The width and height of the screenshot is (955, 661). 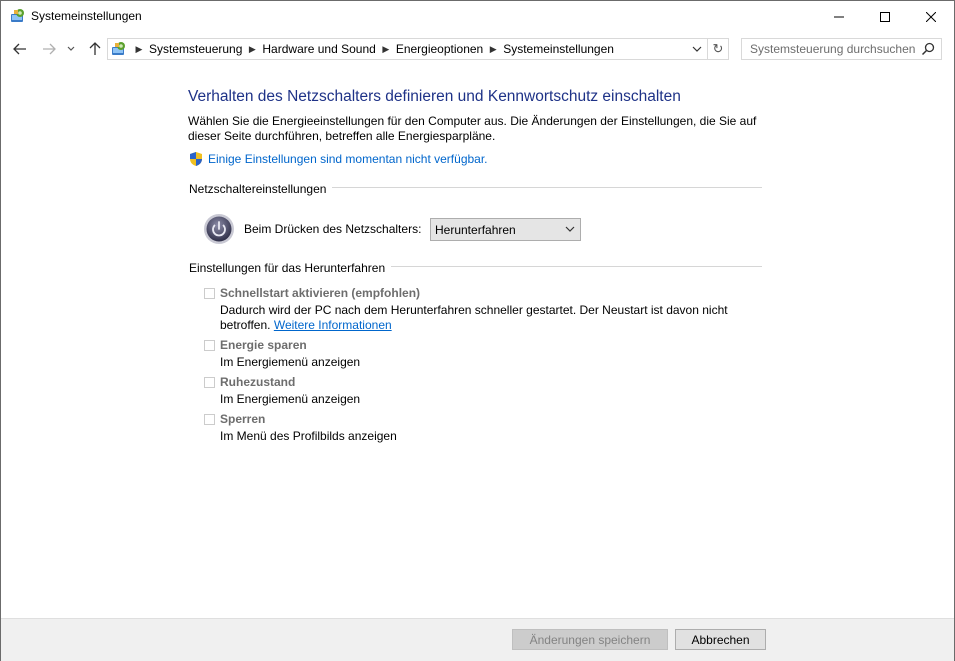 I want to click on power-button-action-select: Herunterfahren, so click(x=505, y=229).